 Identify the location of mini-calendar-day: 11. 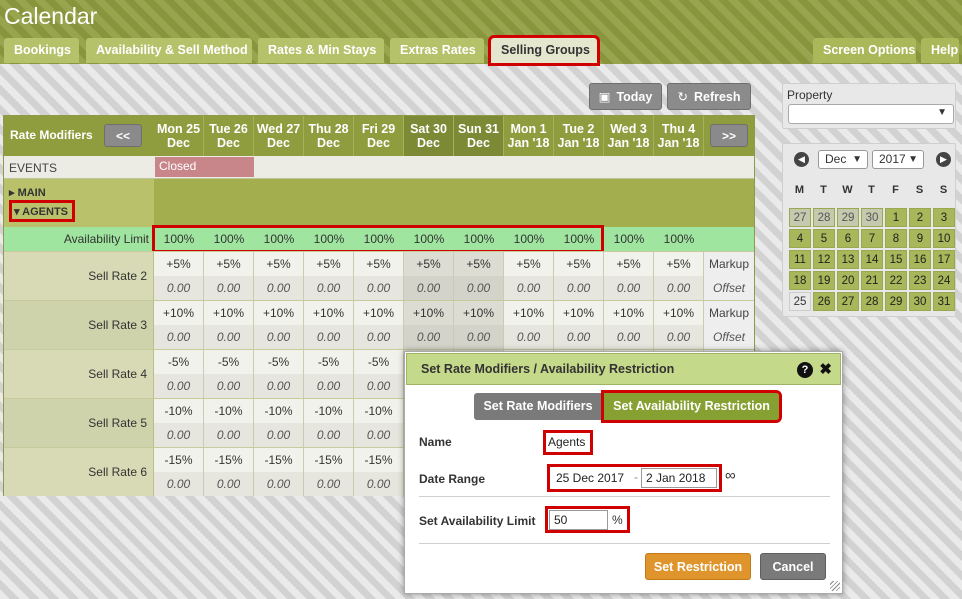
(800, 259).